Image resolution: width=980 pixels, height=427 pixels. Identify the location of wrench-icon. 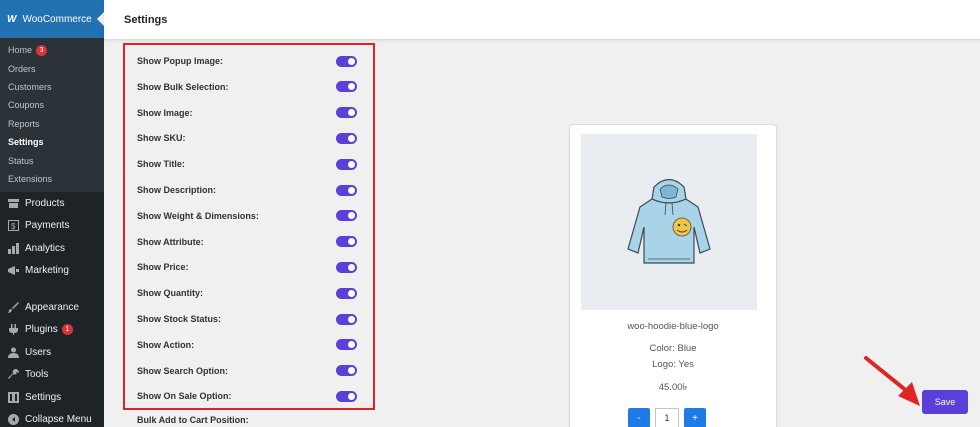
(13, 375).